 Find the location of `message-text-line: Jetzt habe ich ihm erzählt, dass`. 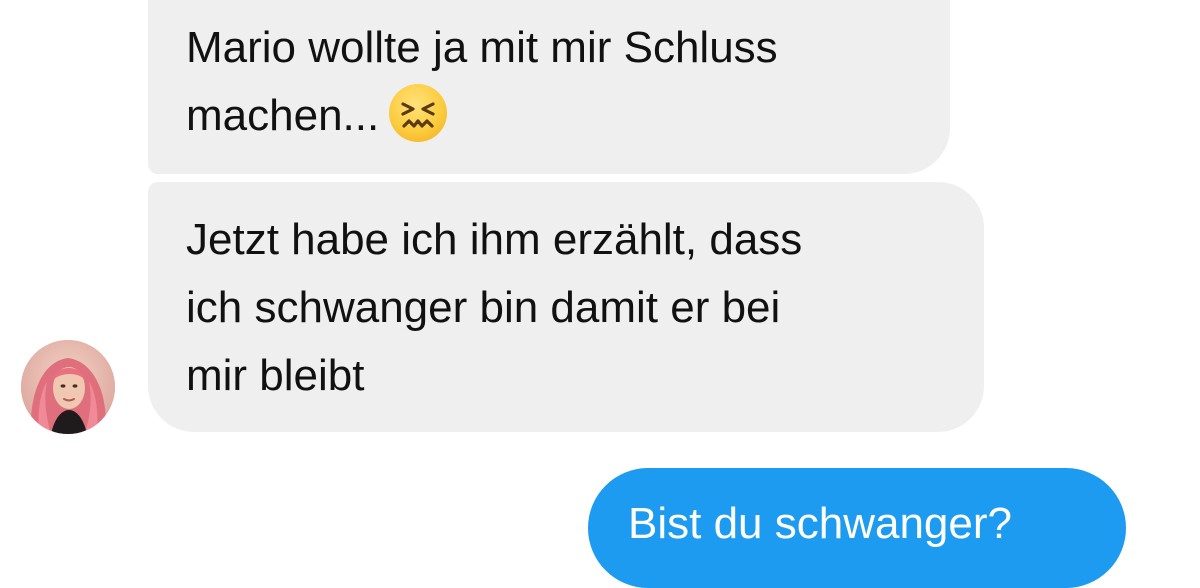

message-text-line: Jetzt habe ich ihm erzählt, dass is located at coordinates (494, 239).